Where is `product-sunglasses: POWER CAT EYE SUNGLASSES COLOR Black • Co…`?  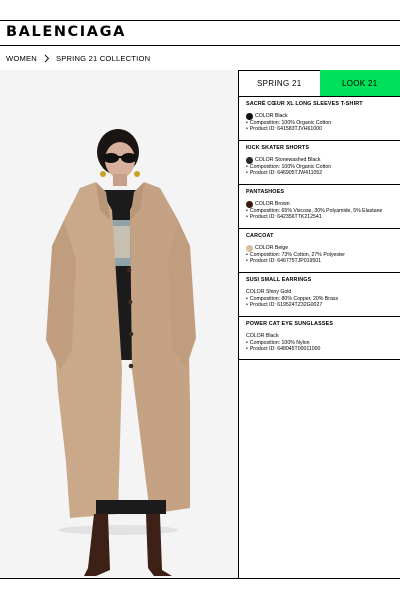
product-sunglasses: POWER CAT EYE SUNGLASSES COLOR Black • Co… is located at coordinates (319, 338).